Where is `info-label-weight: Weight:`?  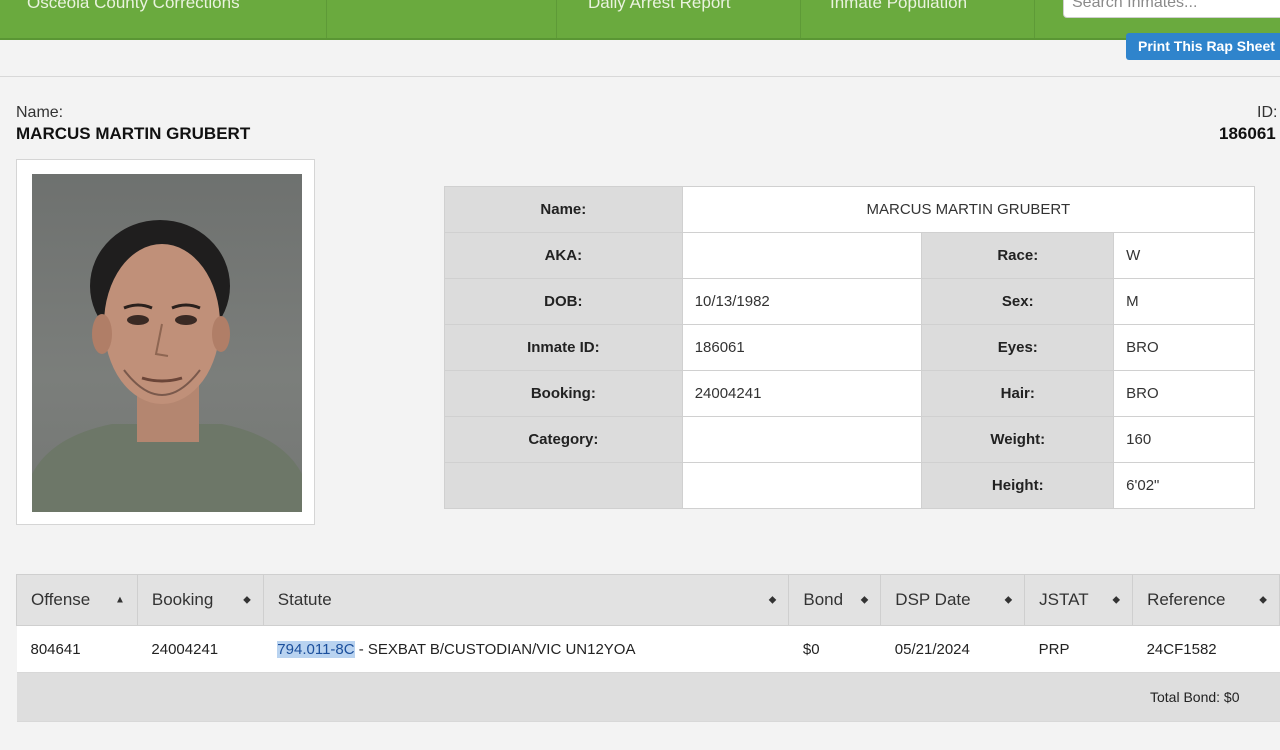
info-label-weight: Weight: is located at coordinates (1018, 439).